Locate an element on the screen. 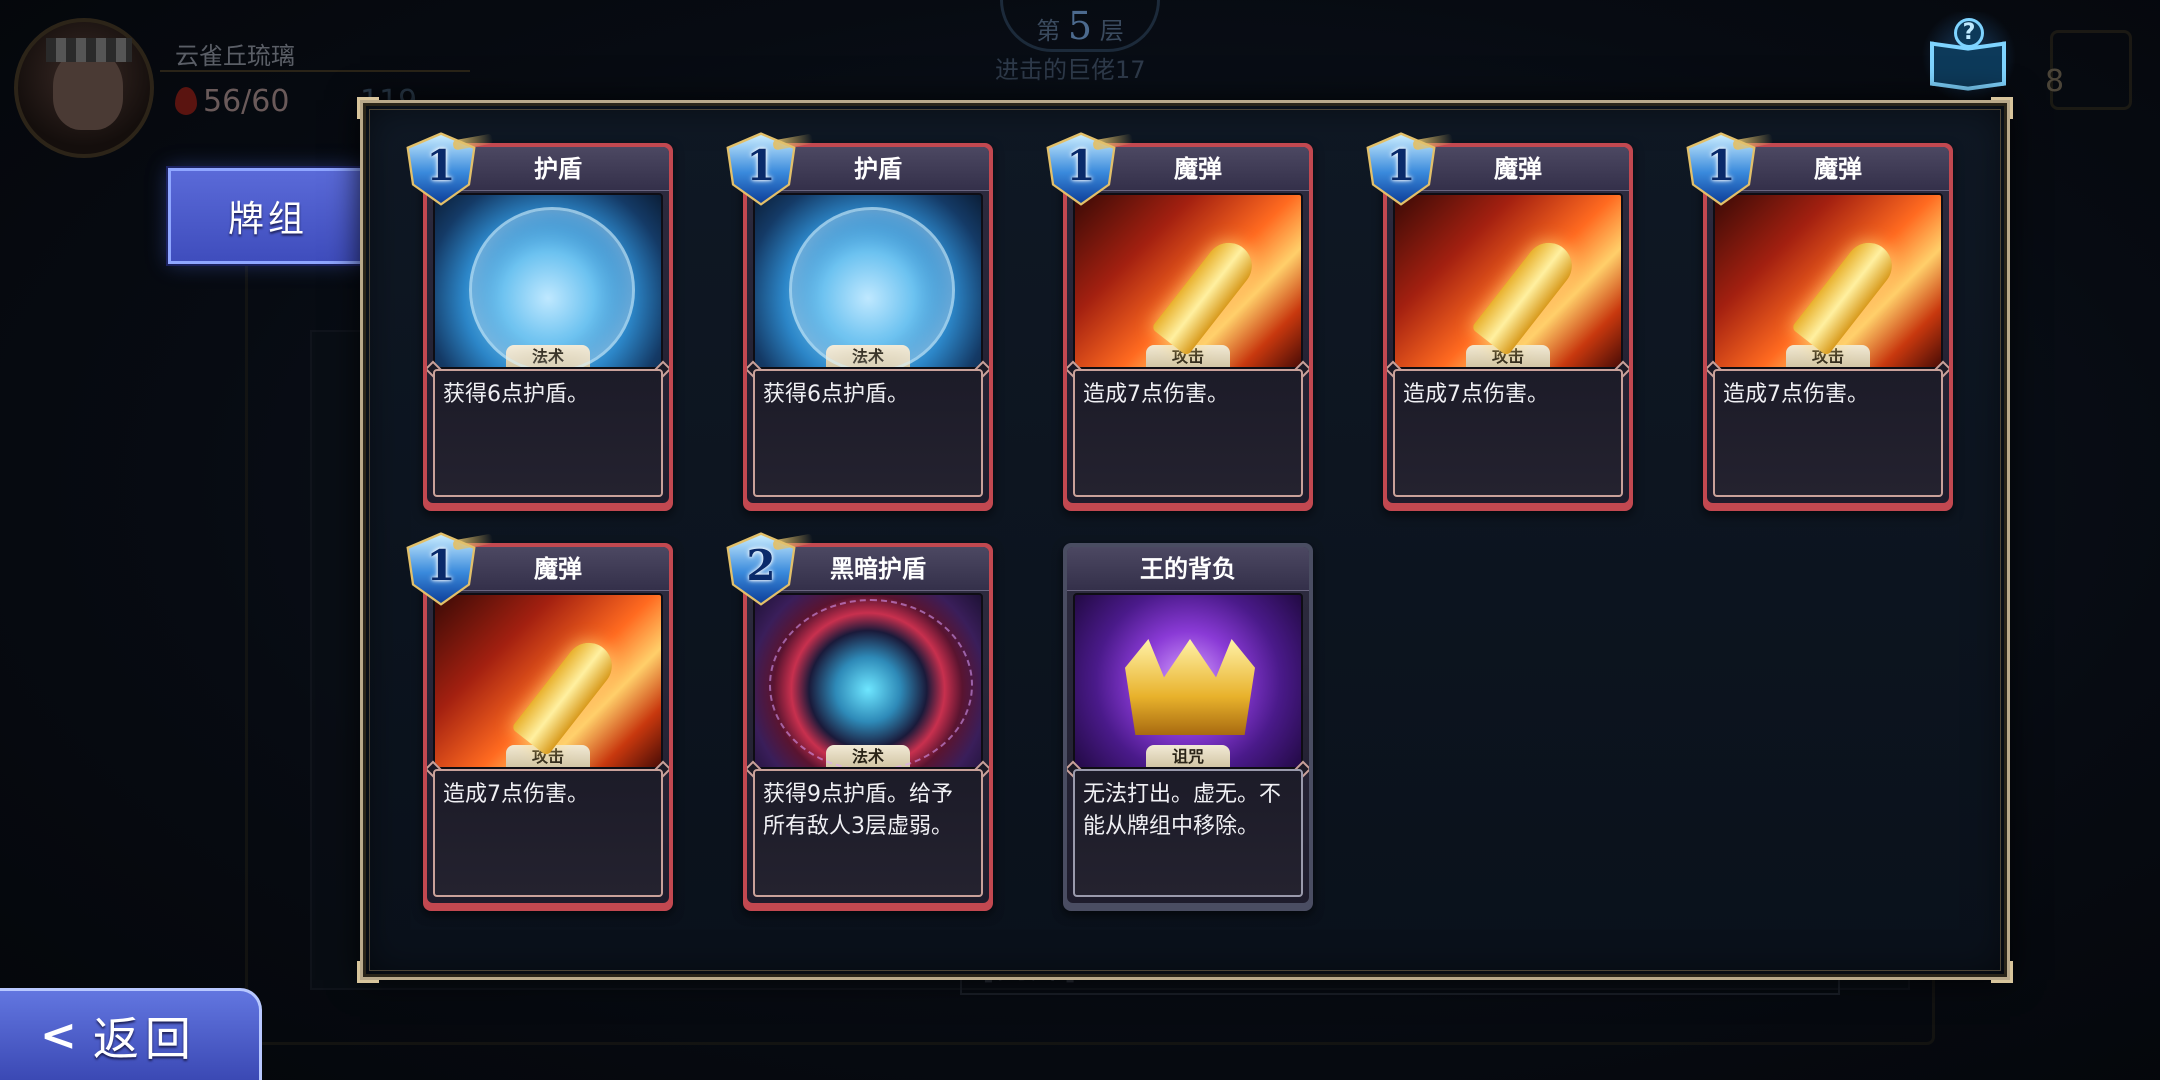 Image resolution: width=2160 pixels, height=1080 pixels. avatar-hat is located at coordinates (89, 50).